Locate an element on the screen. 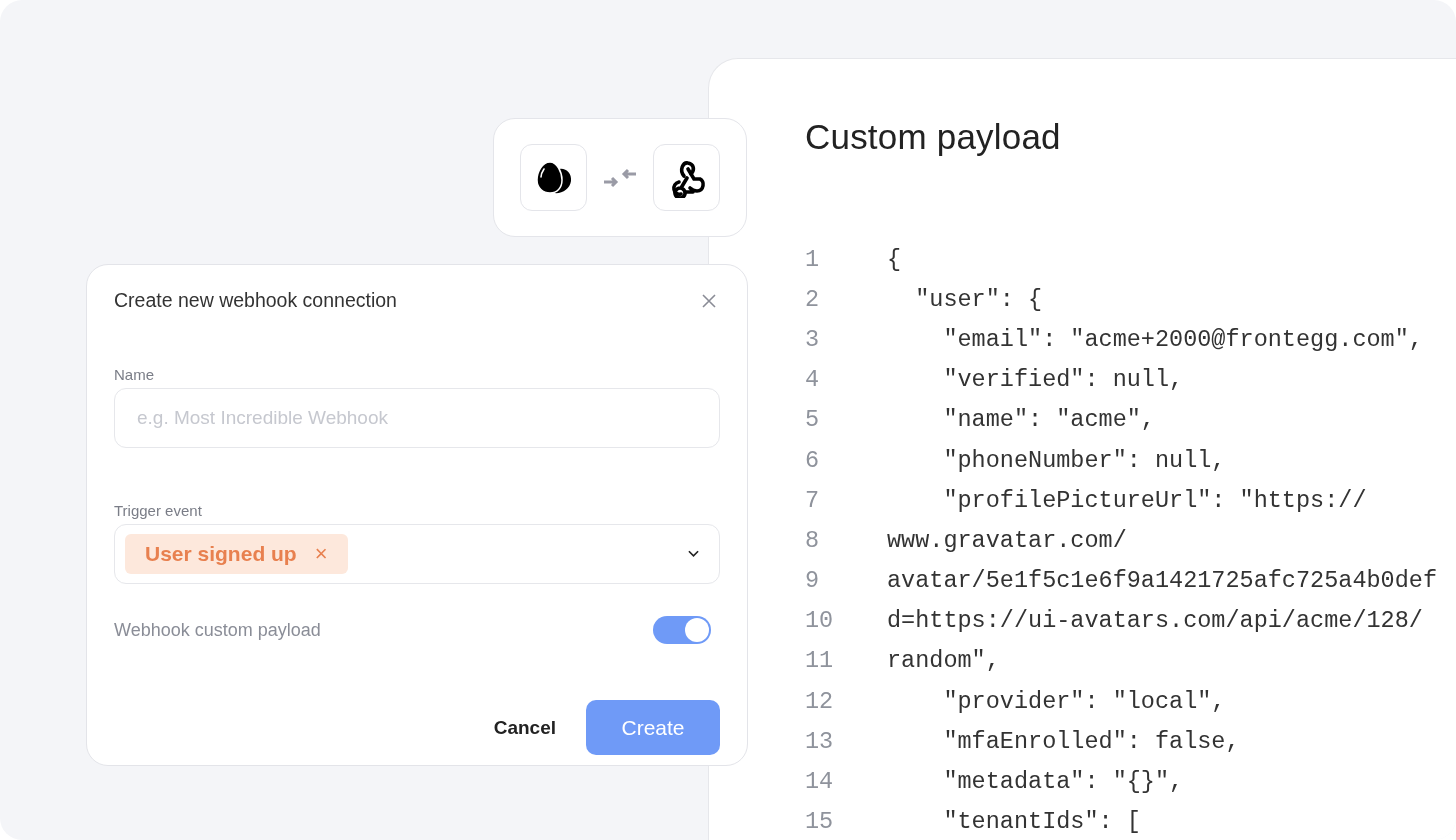 This screenshot has width=1456, height=840. code-line: "user": { is located at coordinates (978, 299).